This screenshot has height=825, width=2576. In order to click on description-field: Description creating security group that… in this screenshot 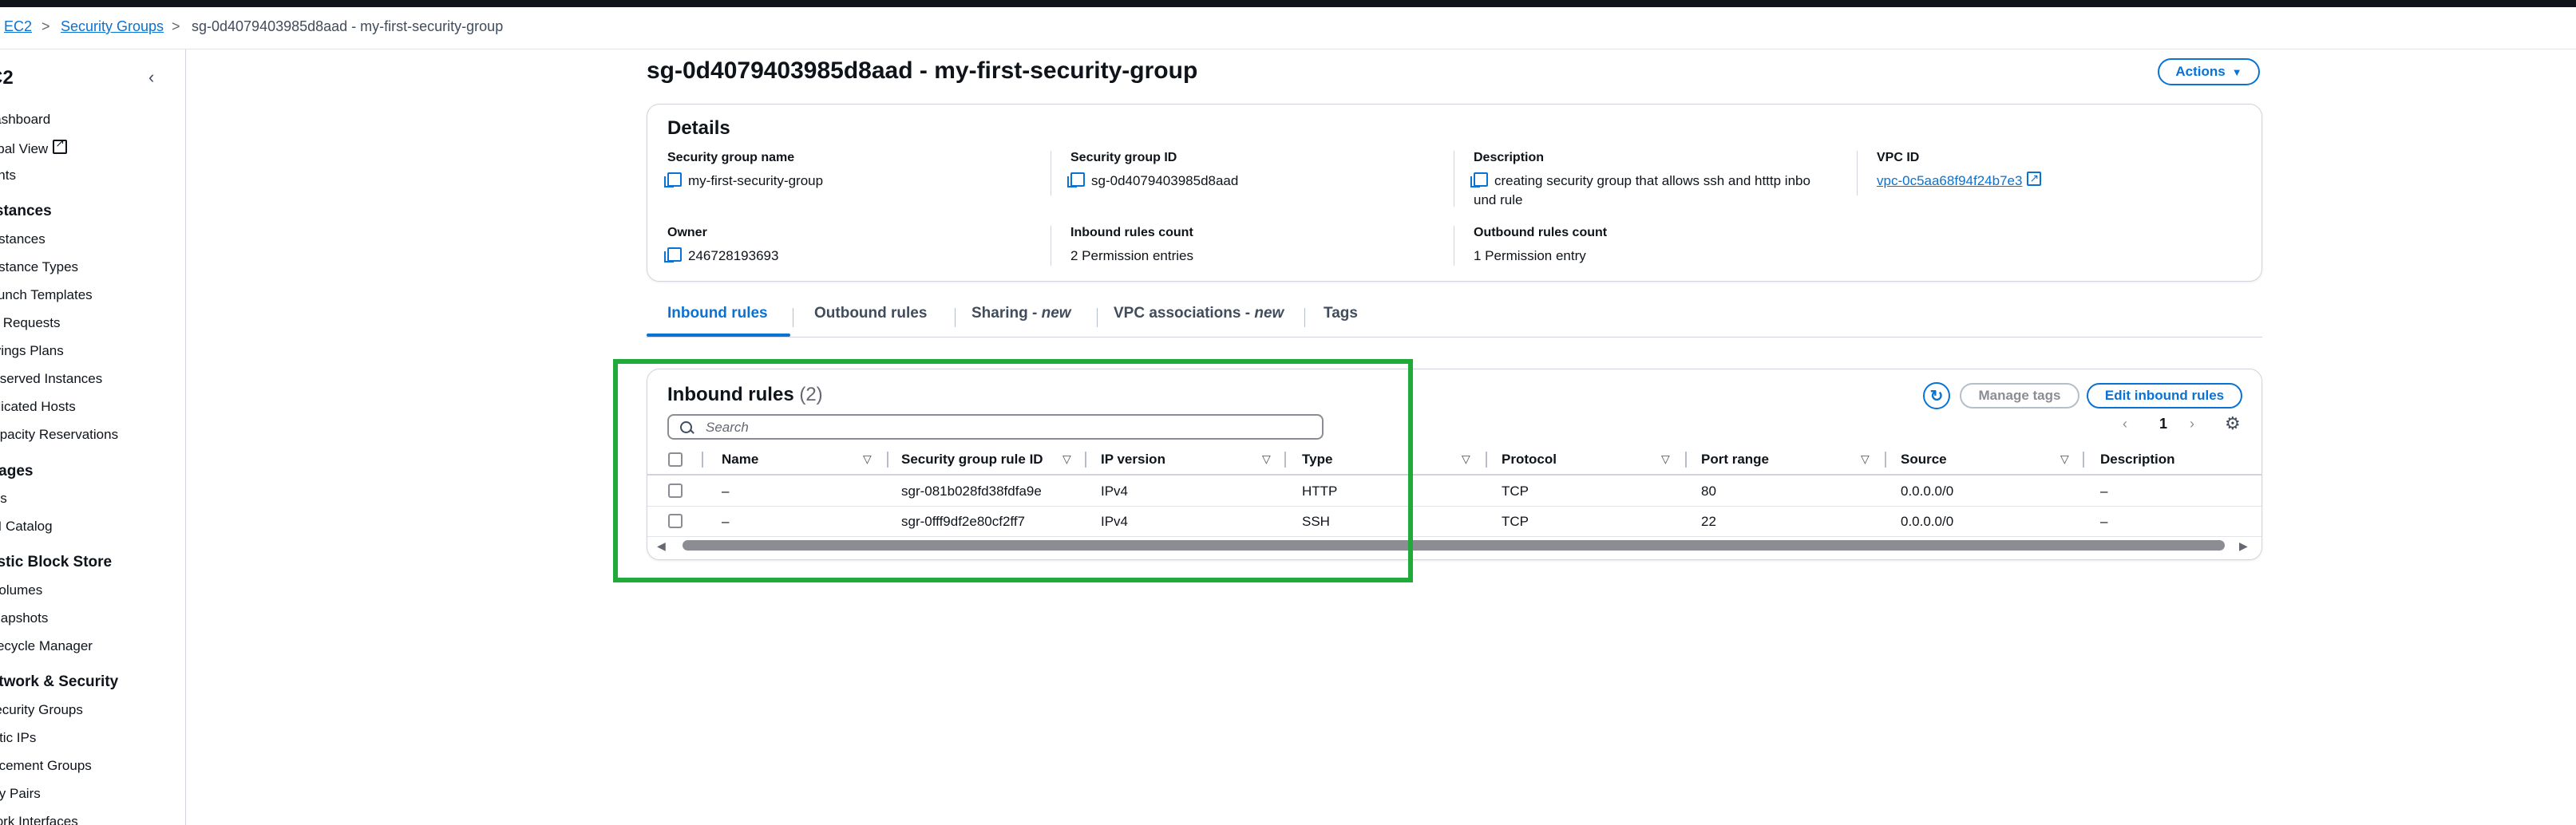, I will do `click(1640, 179)`.